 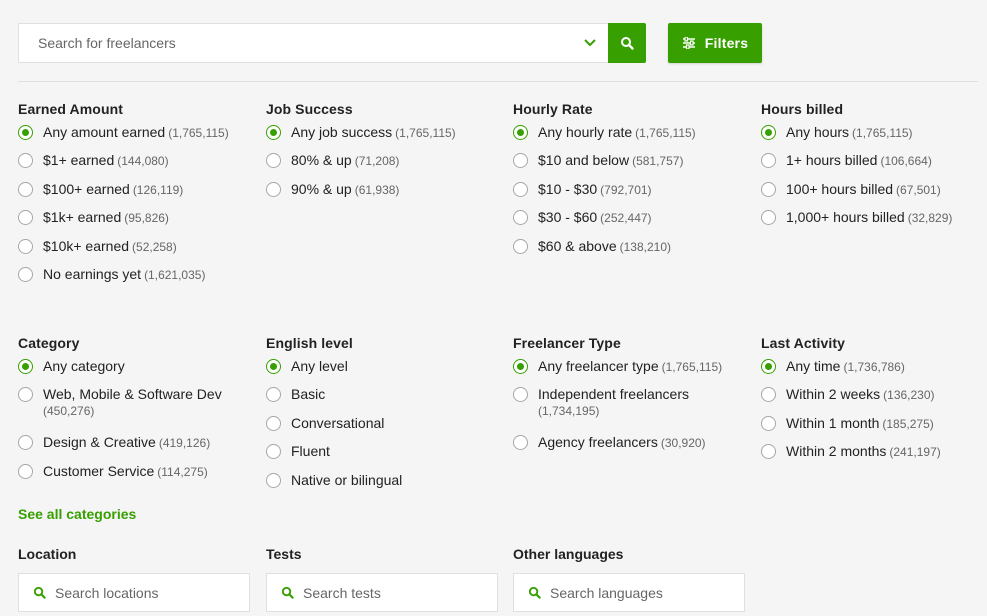 What do you see at coordinates (813, 366) in the screenshot?
I see `option-label: Any time` at bounding box center [813, 366].